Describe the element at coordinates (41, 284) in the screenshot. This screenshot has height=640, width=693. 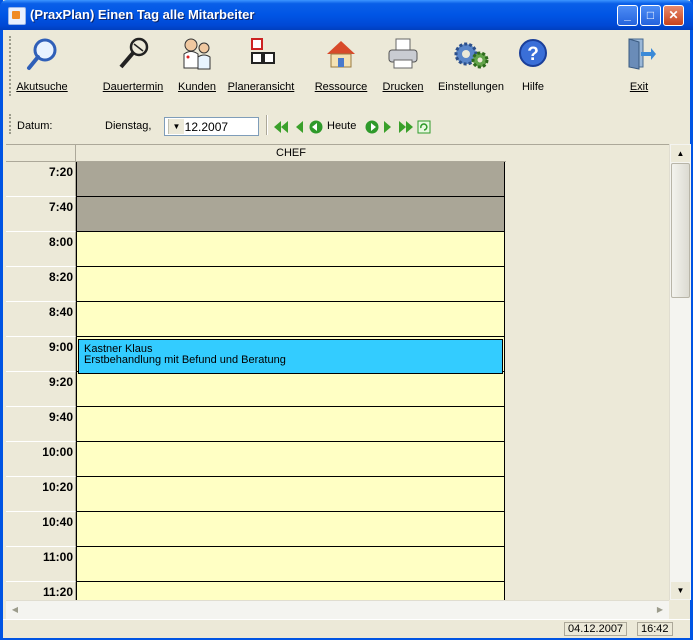
I see `time-label: 8:20` at that location.